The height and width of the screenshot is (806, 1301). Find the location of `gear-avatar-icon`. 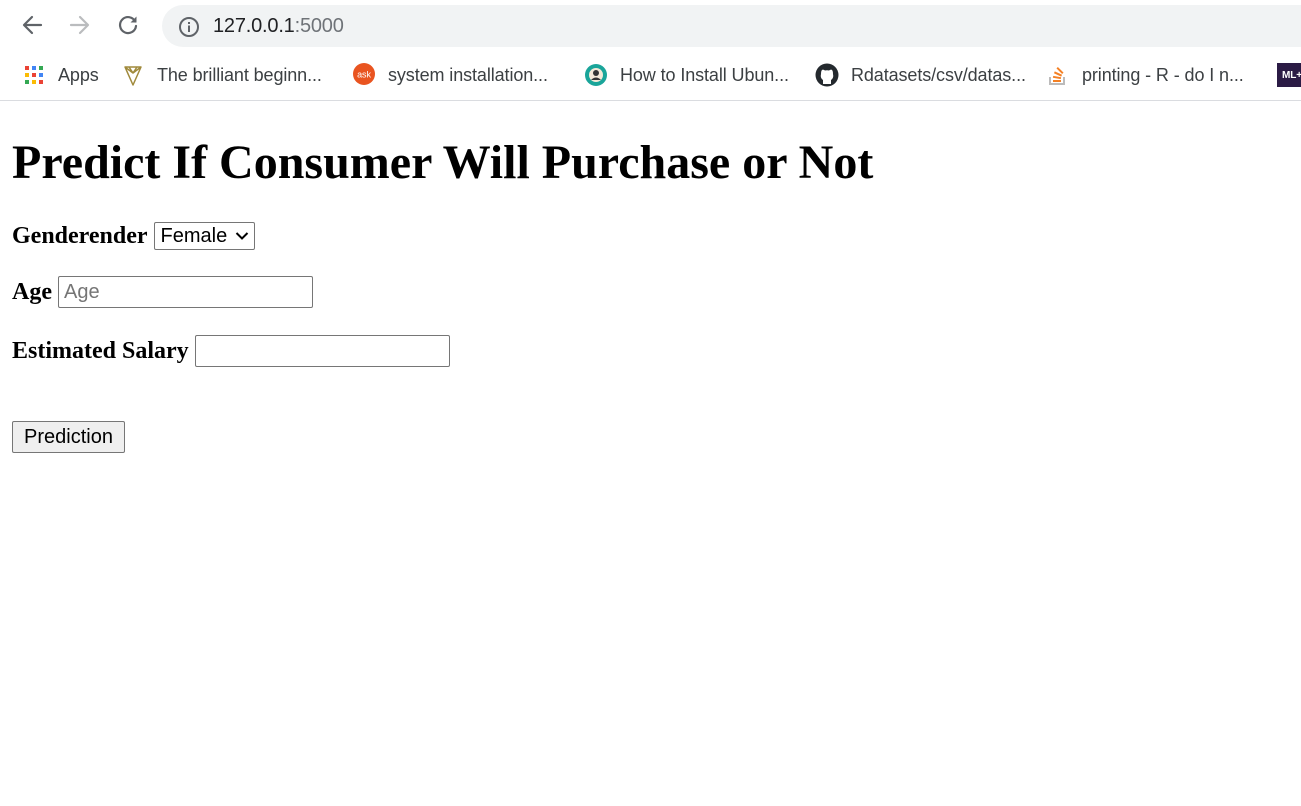

gear-avatar-icon is located at coordinates (596, 75).